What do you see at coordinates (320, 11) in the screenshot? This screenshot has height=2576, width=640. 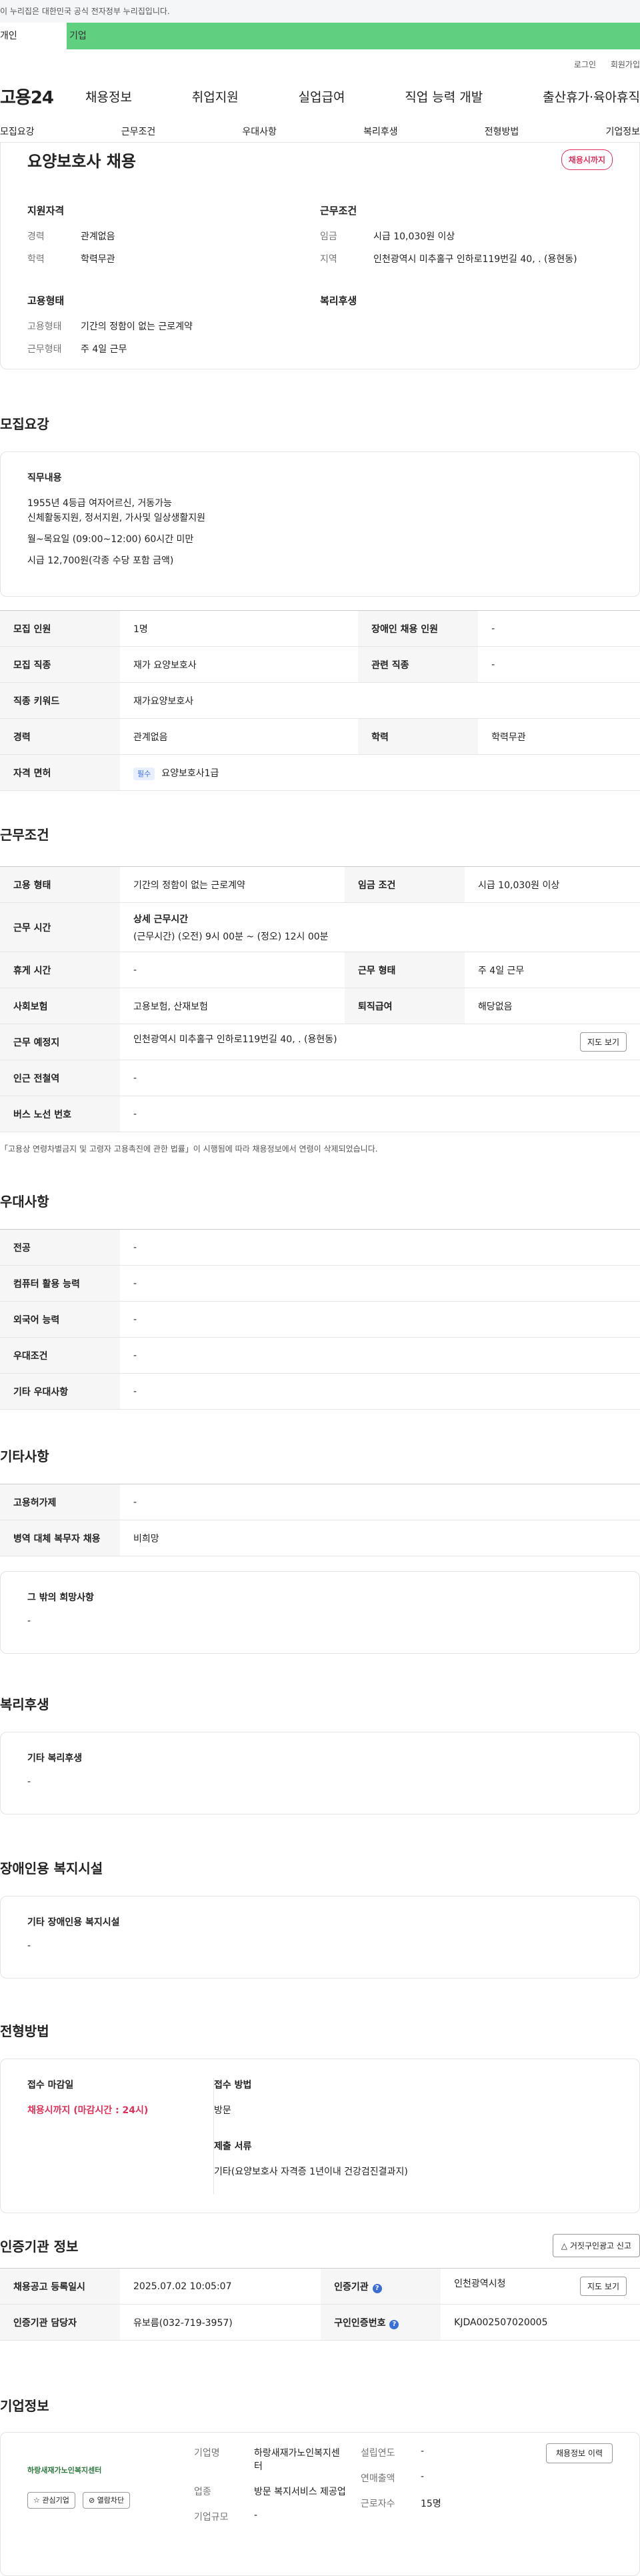 I see `gov-banner: 이 누리집은 대한민국 공식 전자정부 누리집입니다.` at bounding box center [320, 11].